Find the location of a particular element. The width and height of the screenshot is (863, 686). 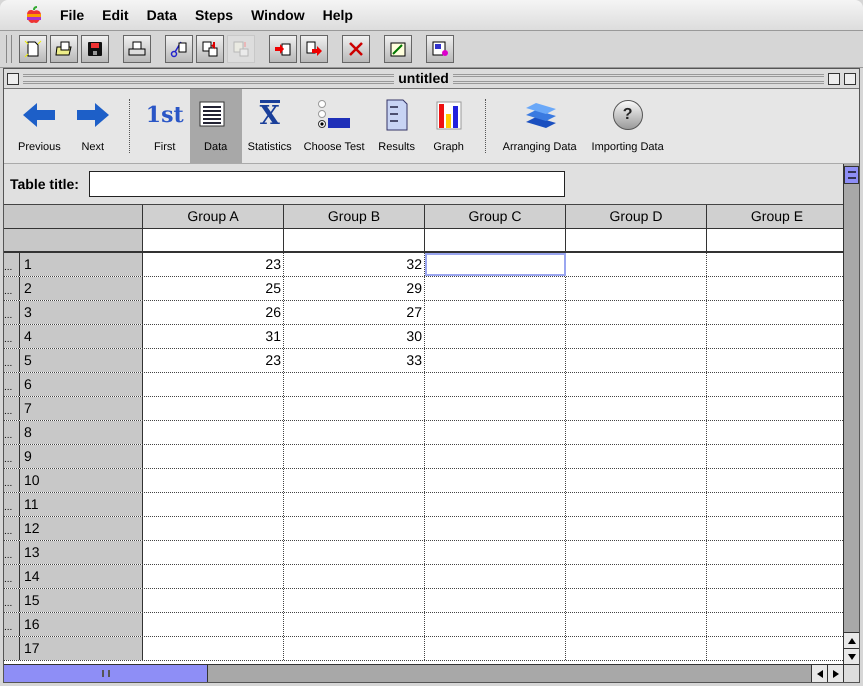

table-cell is located at coordinates (495, 264).